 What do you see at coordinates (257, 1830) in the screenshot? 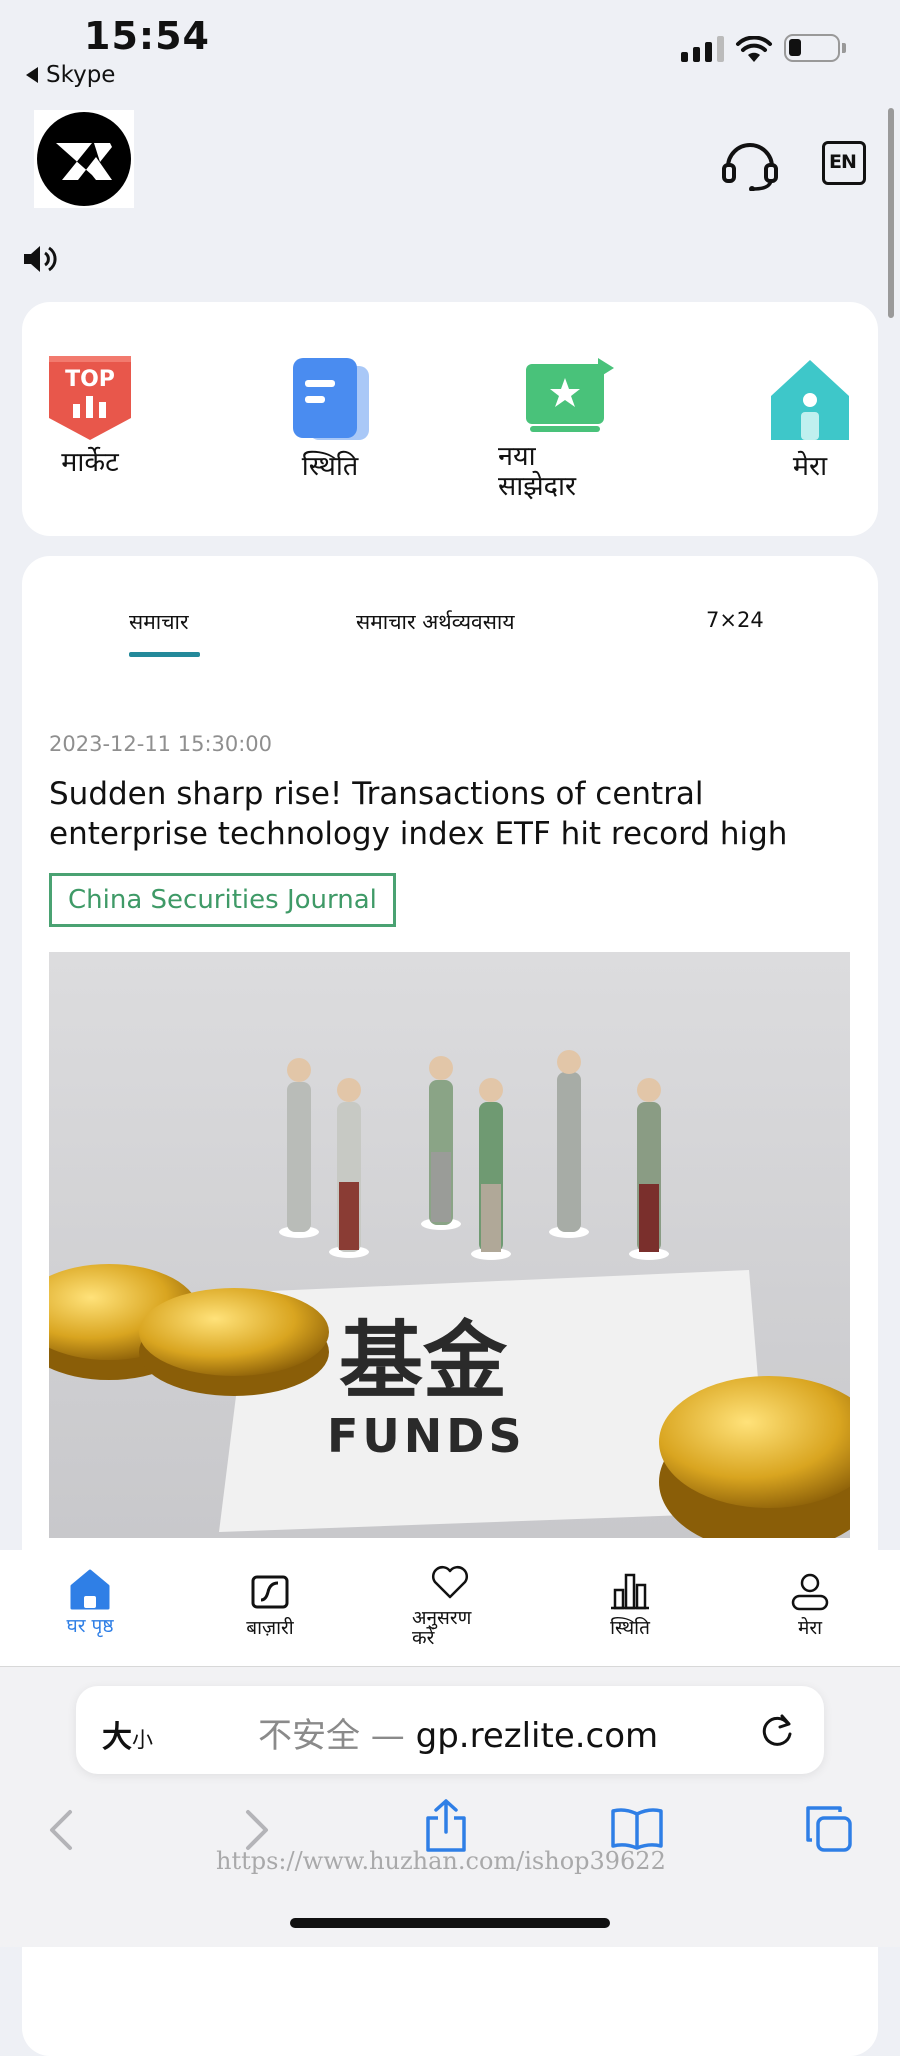
I see `forward-icon` at bounding box center [257, 1830].